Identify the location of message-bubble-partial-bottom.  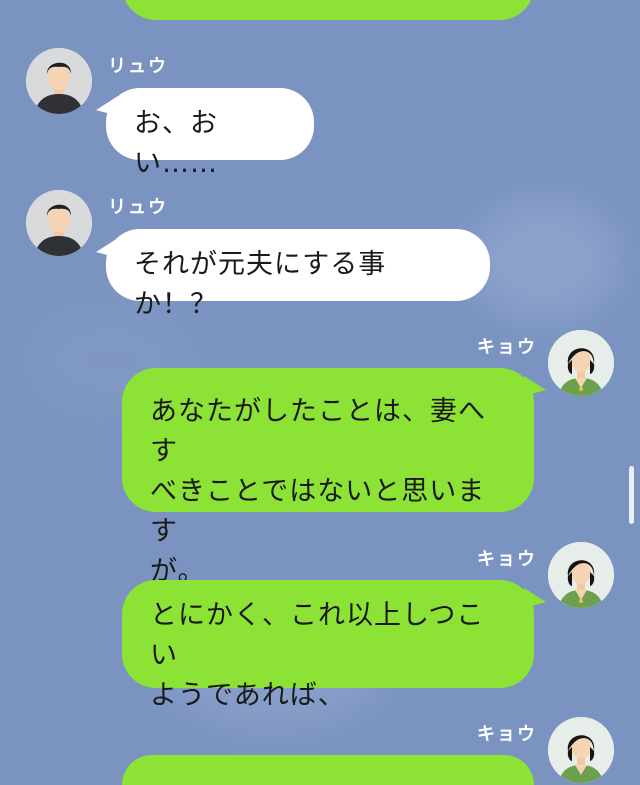
(328, 770).